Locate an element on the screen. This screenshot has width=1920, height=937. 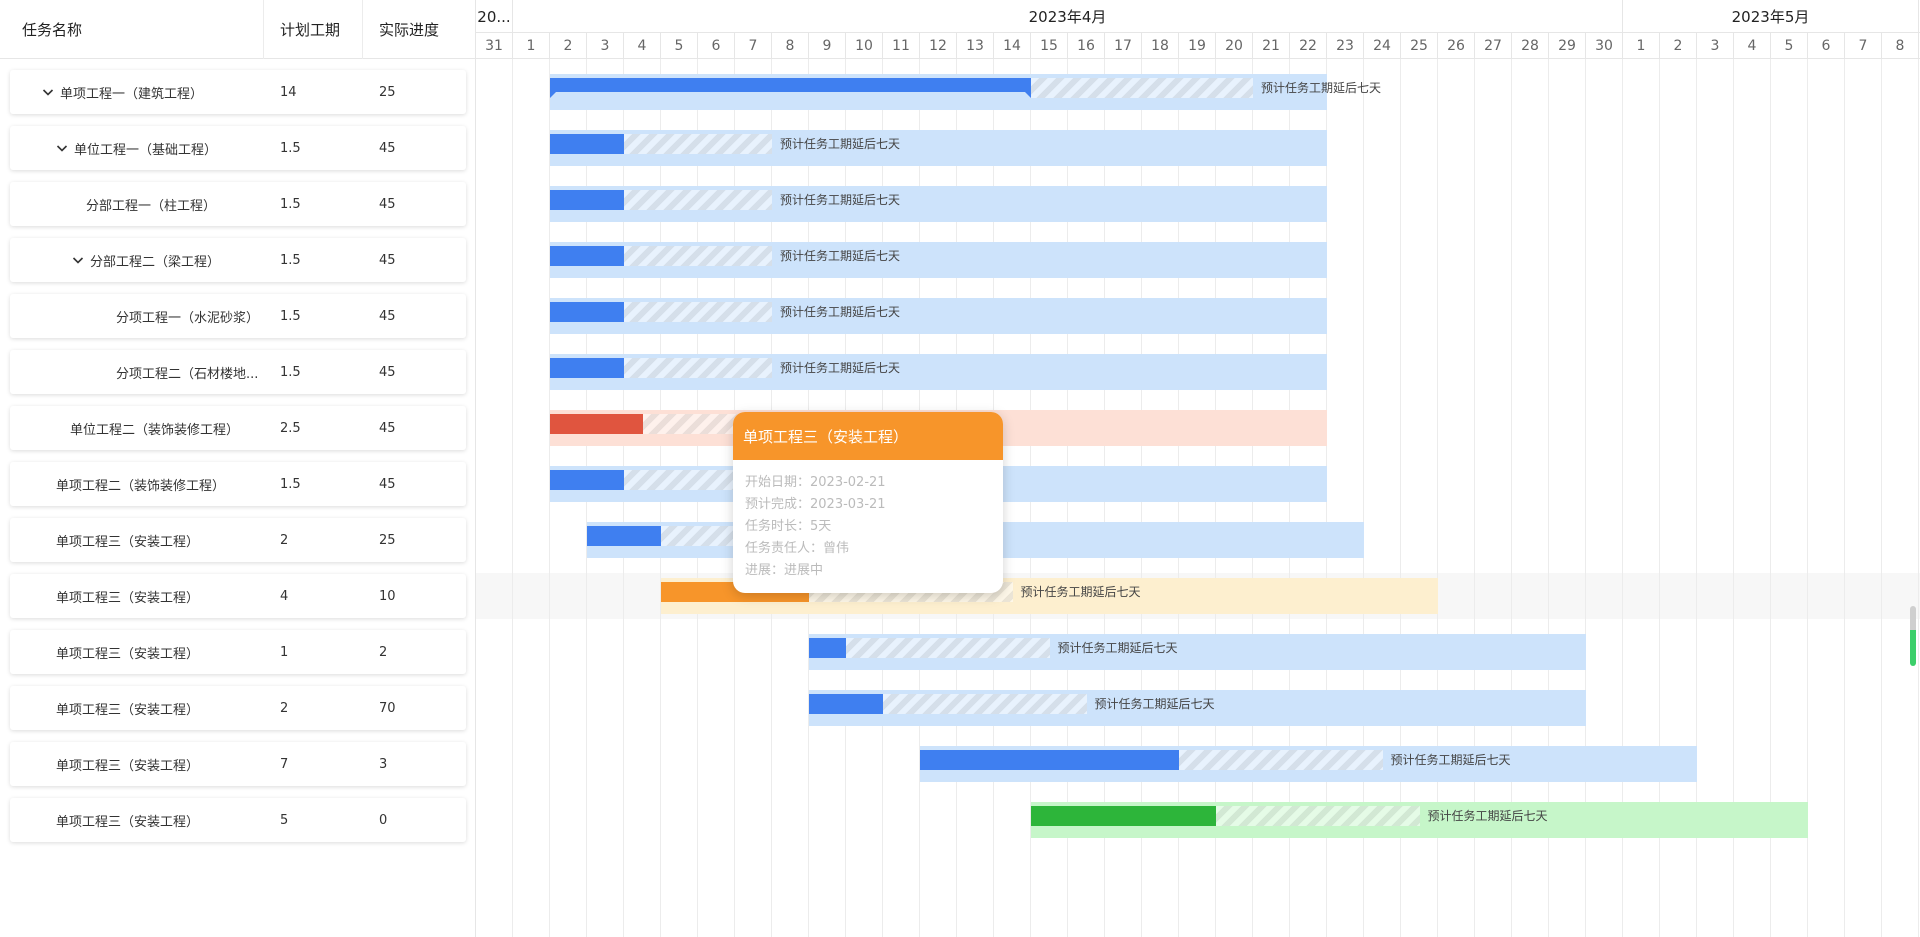
task-row: 单位工程一（基础工程） 1.5 45 is located at coordinates (238, 148).